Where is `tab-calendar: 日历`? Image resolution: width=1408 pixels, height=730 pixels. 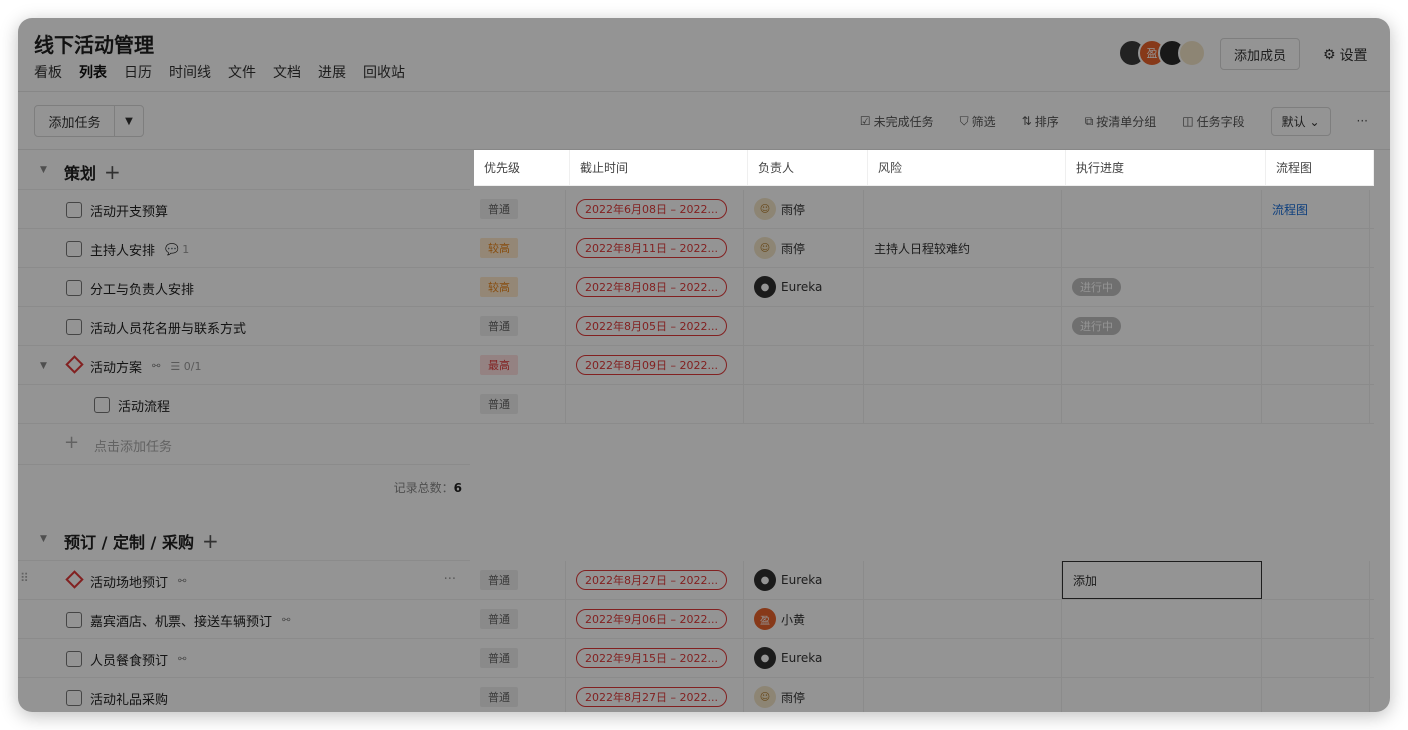
tab-calendar: 日历 is located at coordinates (138, 72).